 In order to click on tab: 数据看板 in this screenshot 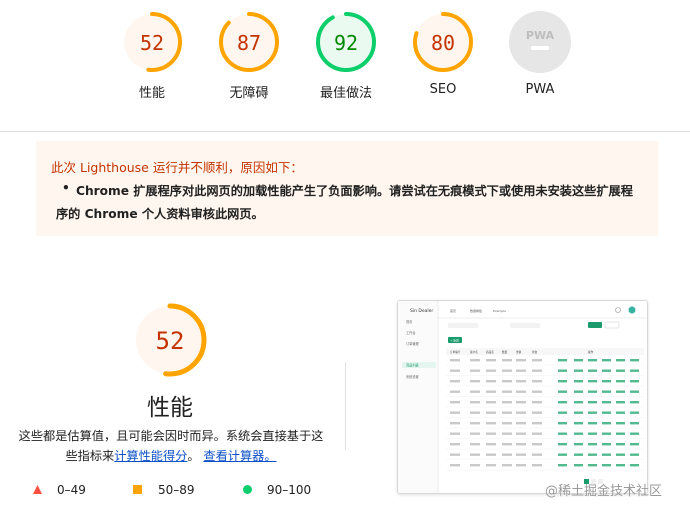, I will do `click(476, 310)`.